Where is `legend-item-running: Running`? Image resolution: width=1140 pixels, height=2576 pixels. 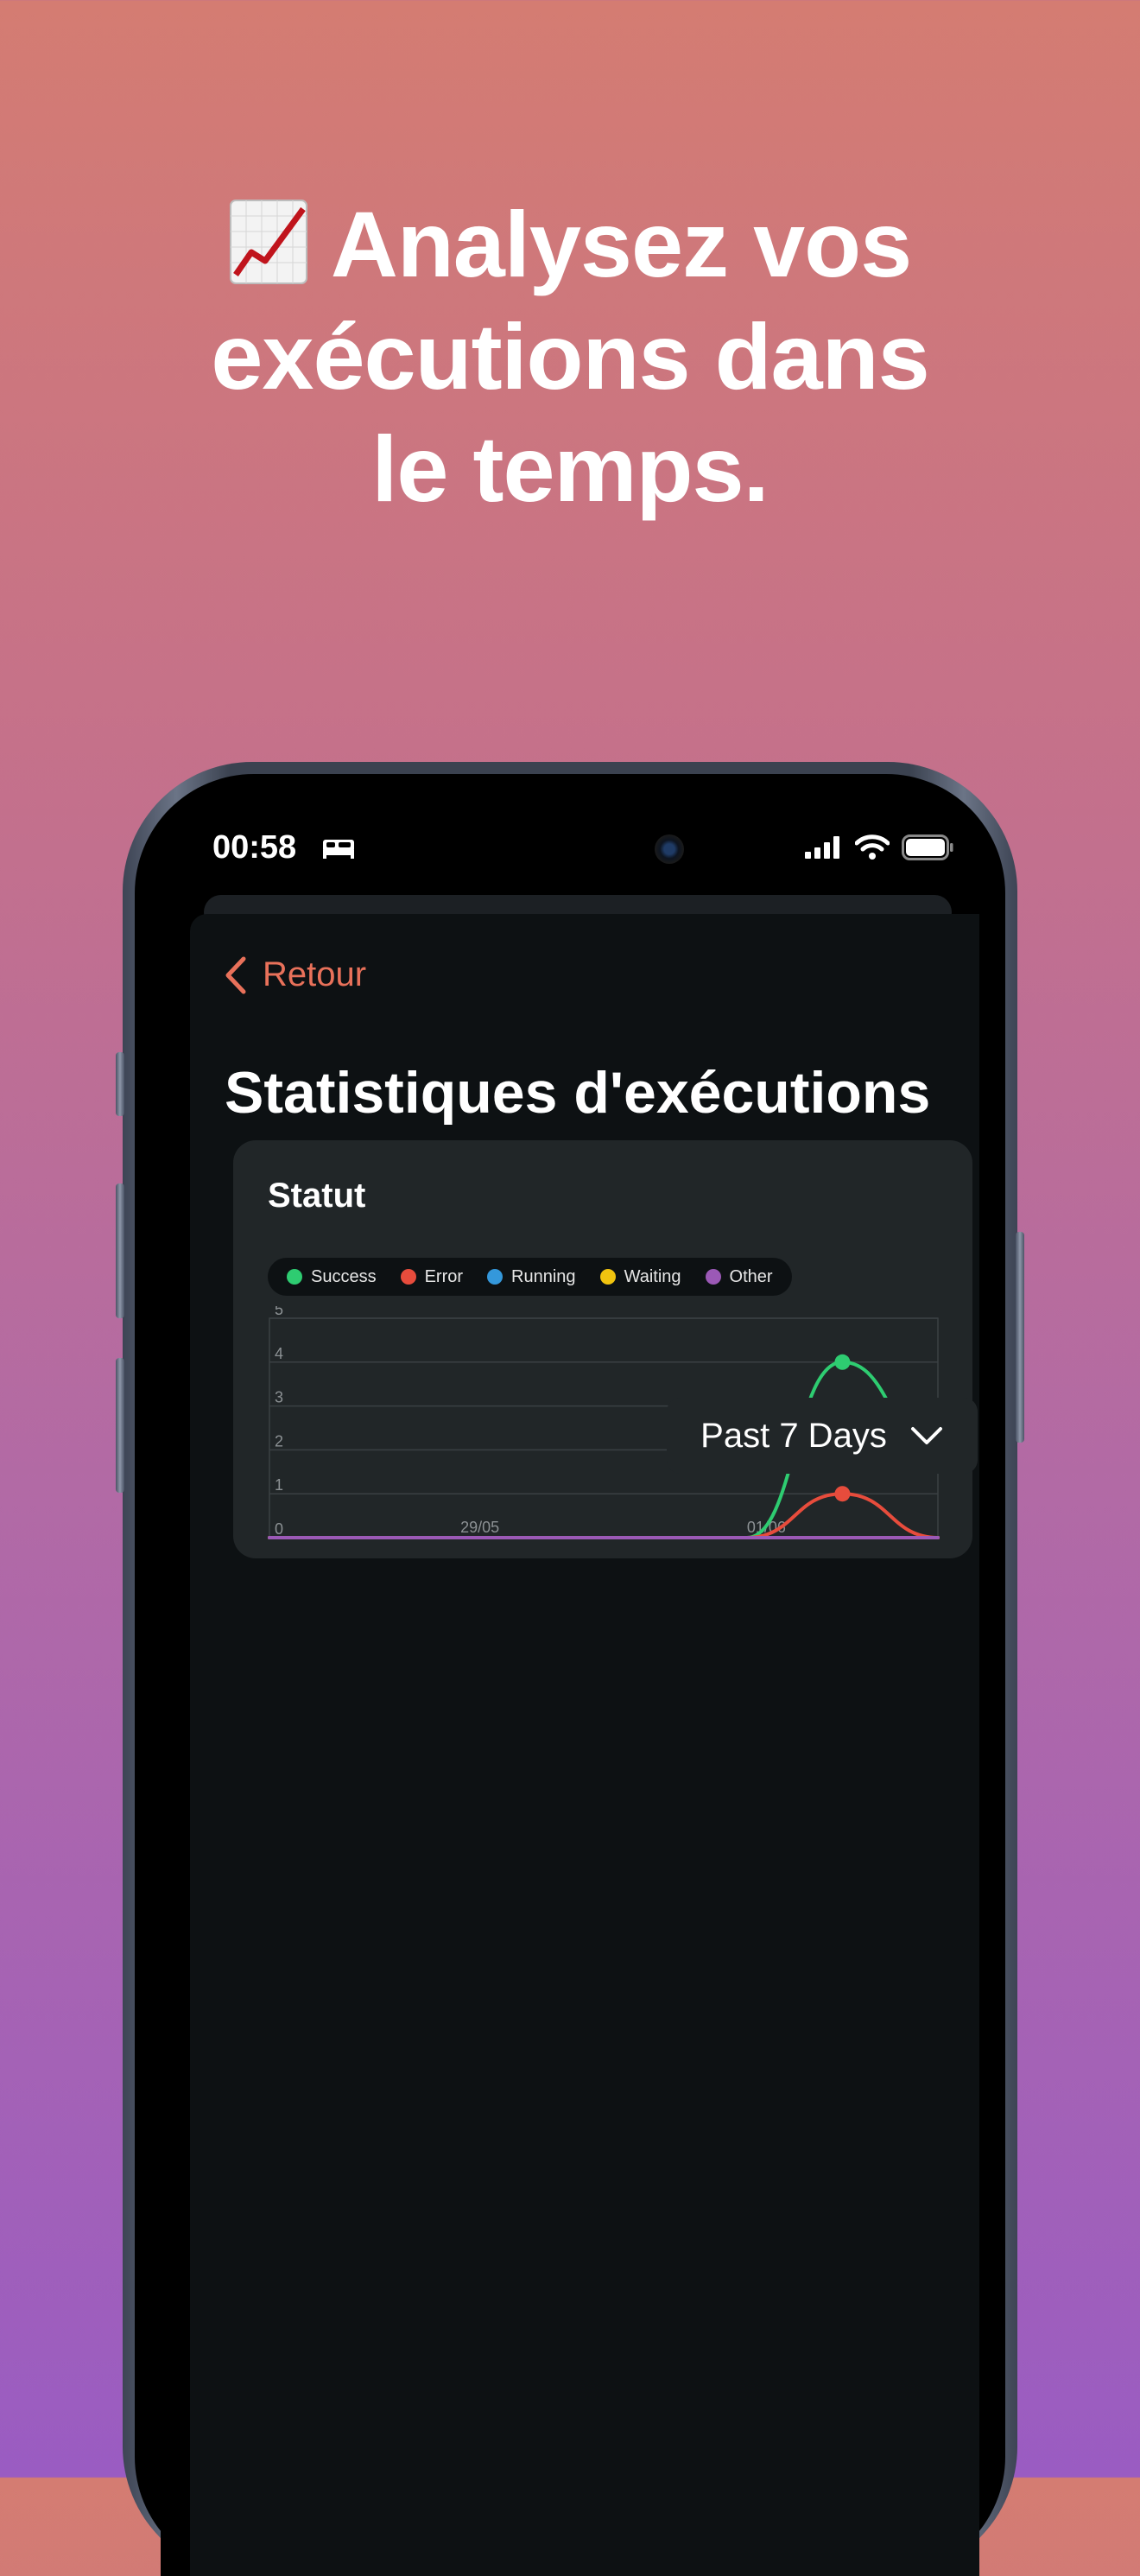
legend-item-running: Running is located at coordinates (531, 1277).